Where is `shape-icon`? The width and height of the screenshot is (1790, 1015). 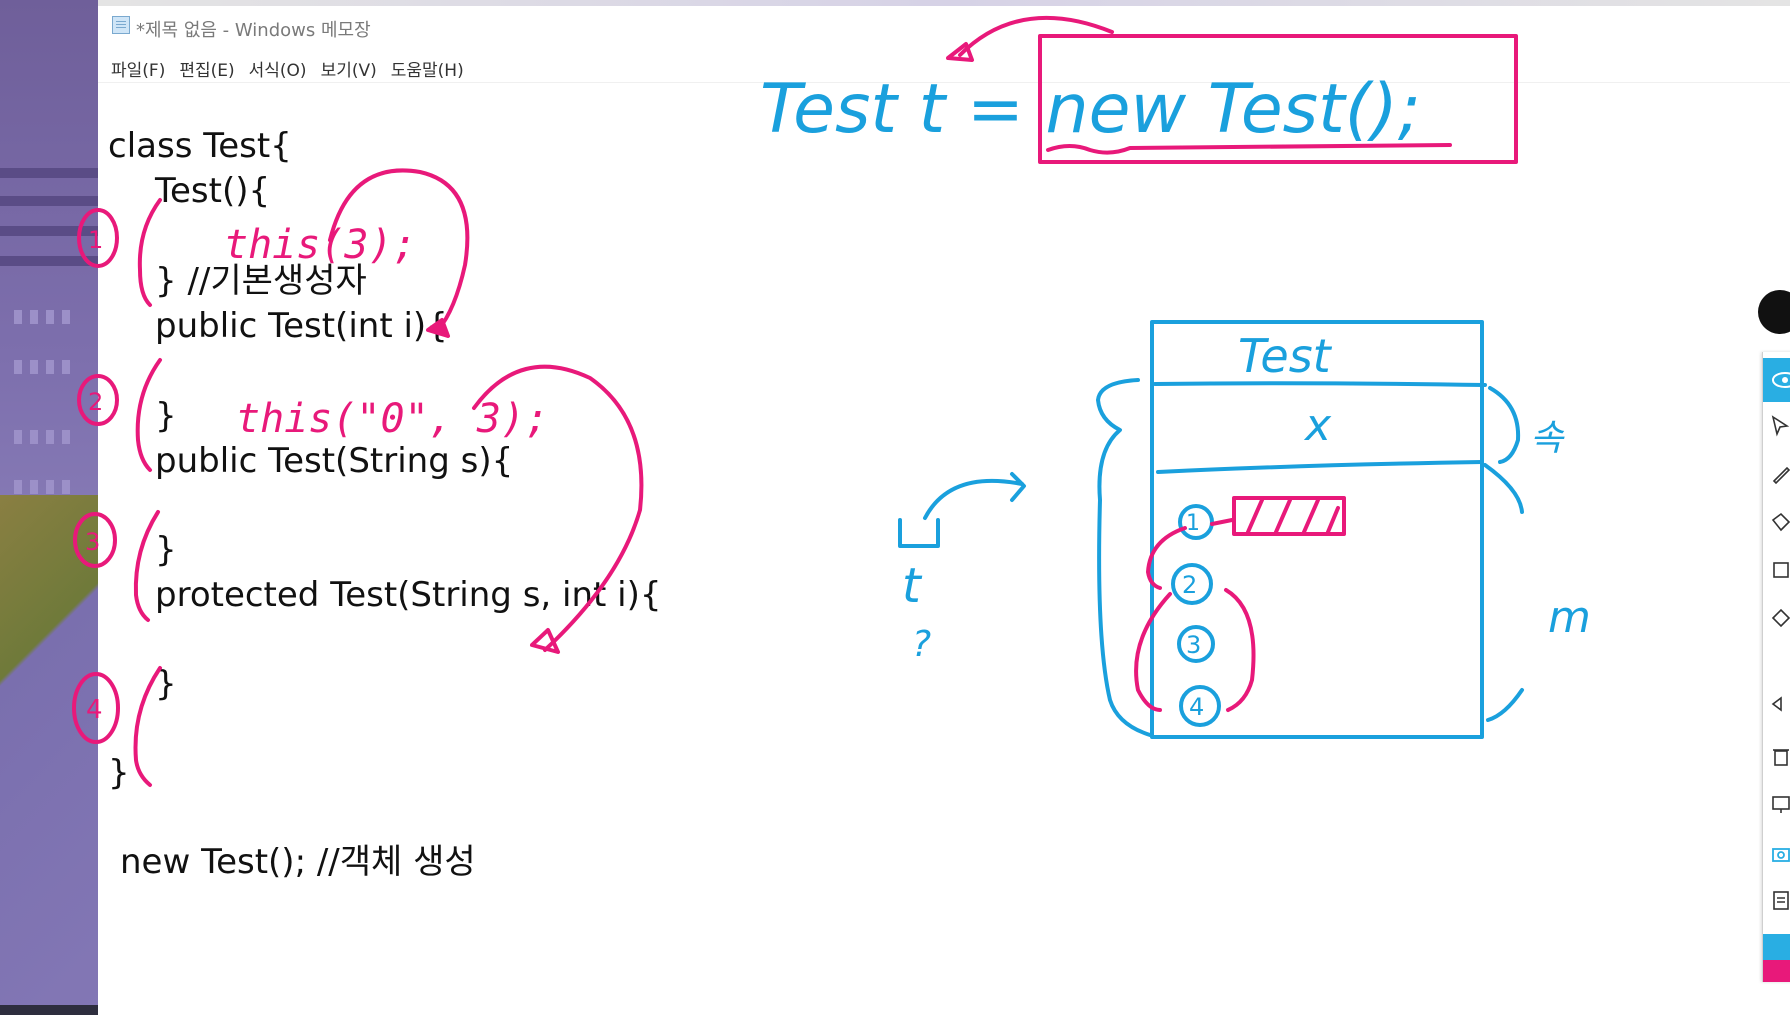 shape-icon is located at coordinates (1779, 618).